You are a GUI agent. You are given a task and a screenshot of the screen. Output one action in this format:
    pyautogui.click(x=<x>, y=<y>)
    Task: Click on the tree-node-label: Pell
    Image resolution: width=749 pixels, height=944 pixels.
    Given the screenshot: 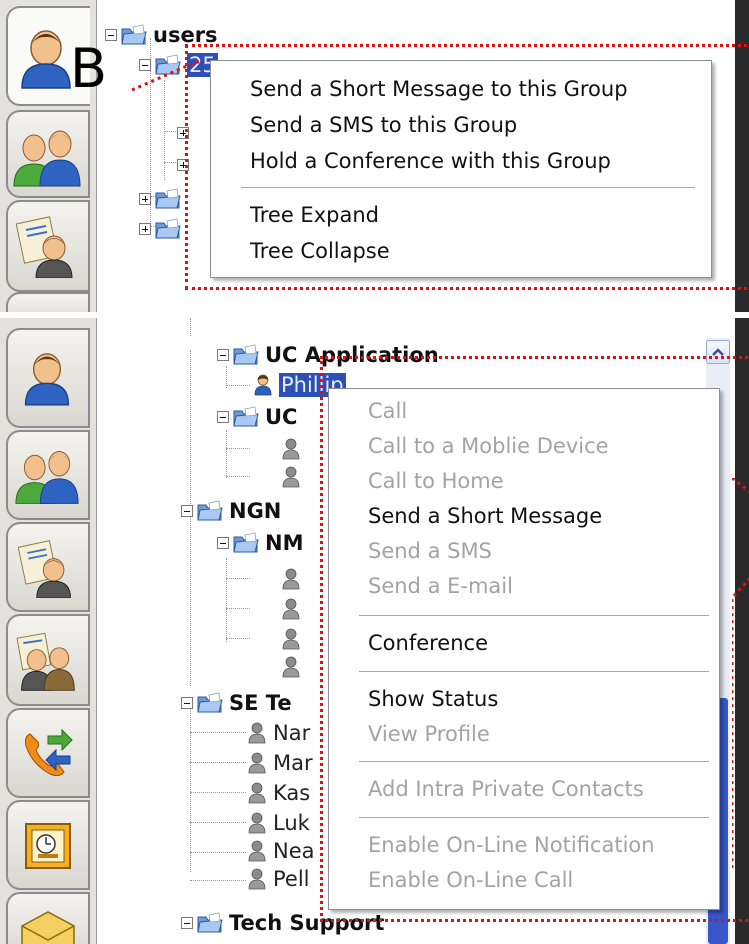 What is the action you would take?
    pyautogui.click(x=291, y=879)
    